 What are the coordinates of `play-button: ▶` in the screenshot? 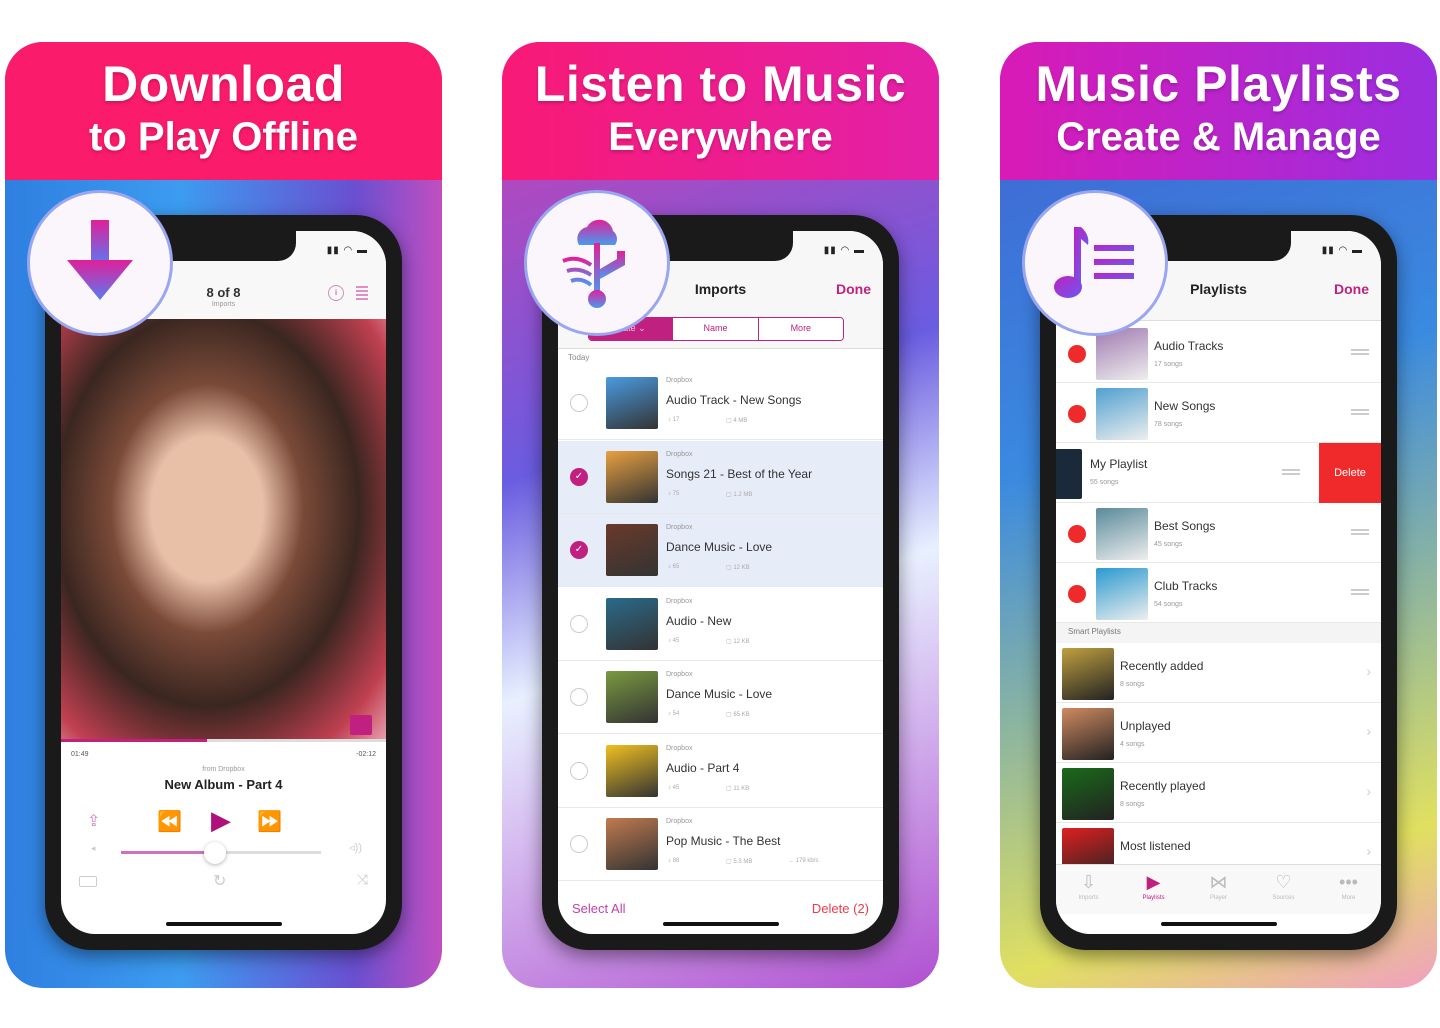 It's located at (221, 820).